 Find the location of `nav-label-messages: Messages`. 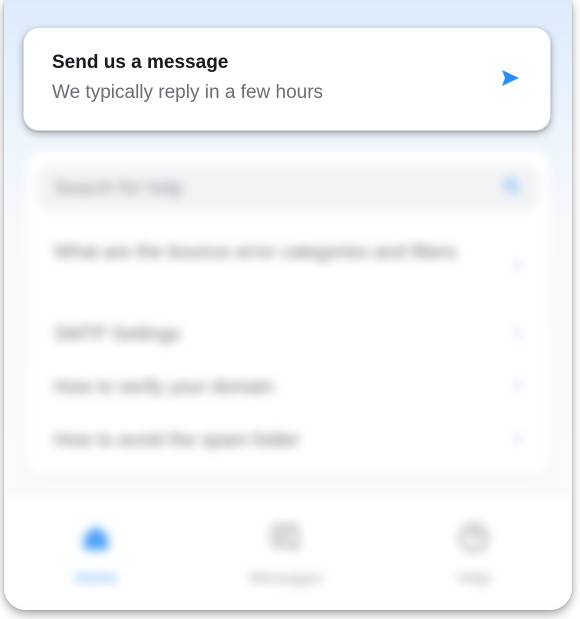

nav-label-messages: Messages is located at coordinates (286, 578).